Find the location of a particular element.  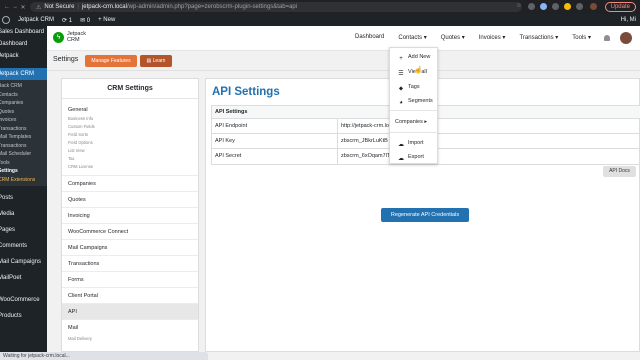

wp-admin-bar: Jetpack CRM ⟳ 1 ✉ 0 + New Hi, Mi is located at coordinates (320, 20).